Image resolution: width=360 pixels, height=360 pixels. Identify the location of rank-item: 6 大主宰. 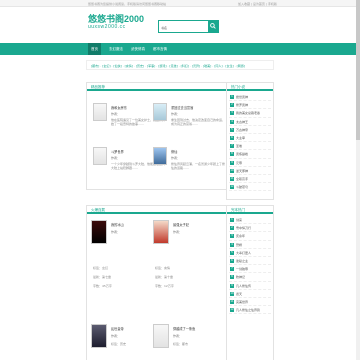
(250, 138).